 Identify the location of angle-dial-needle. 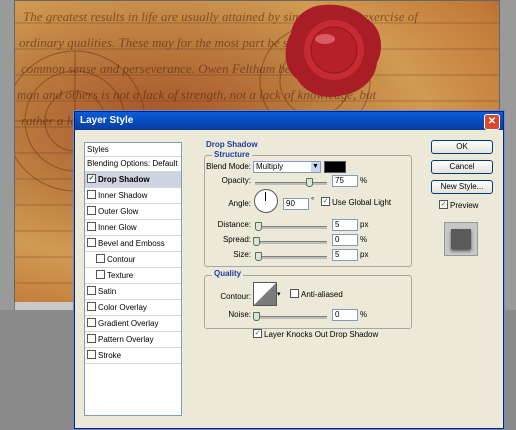
(265, 196).